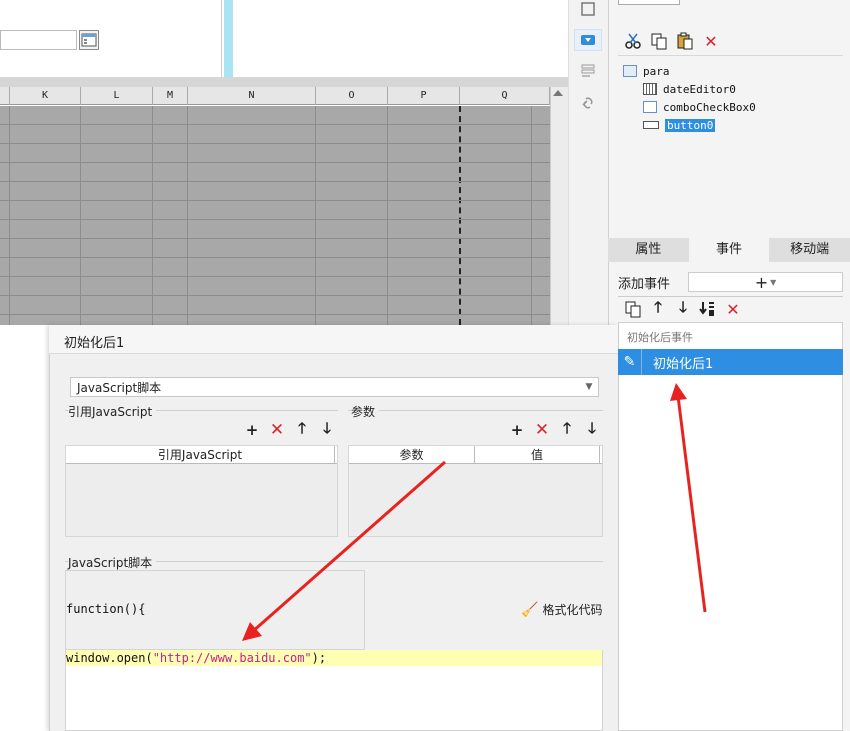 Image resolution: width=850 pixels, height=731 pixels. What do you see at coordinates (558, 93) in the screenshot?
I see `scroll-up-arrow-icon` at bounding box center [558, 93].